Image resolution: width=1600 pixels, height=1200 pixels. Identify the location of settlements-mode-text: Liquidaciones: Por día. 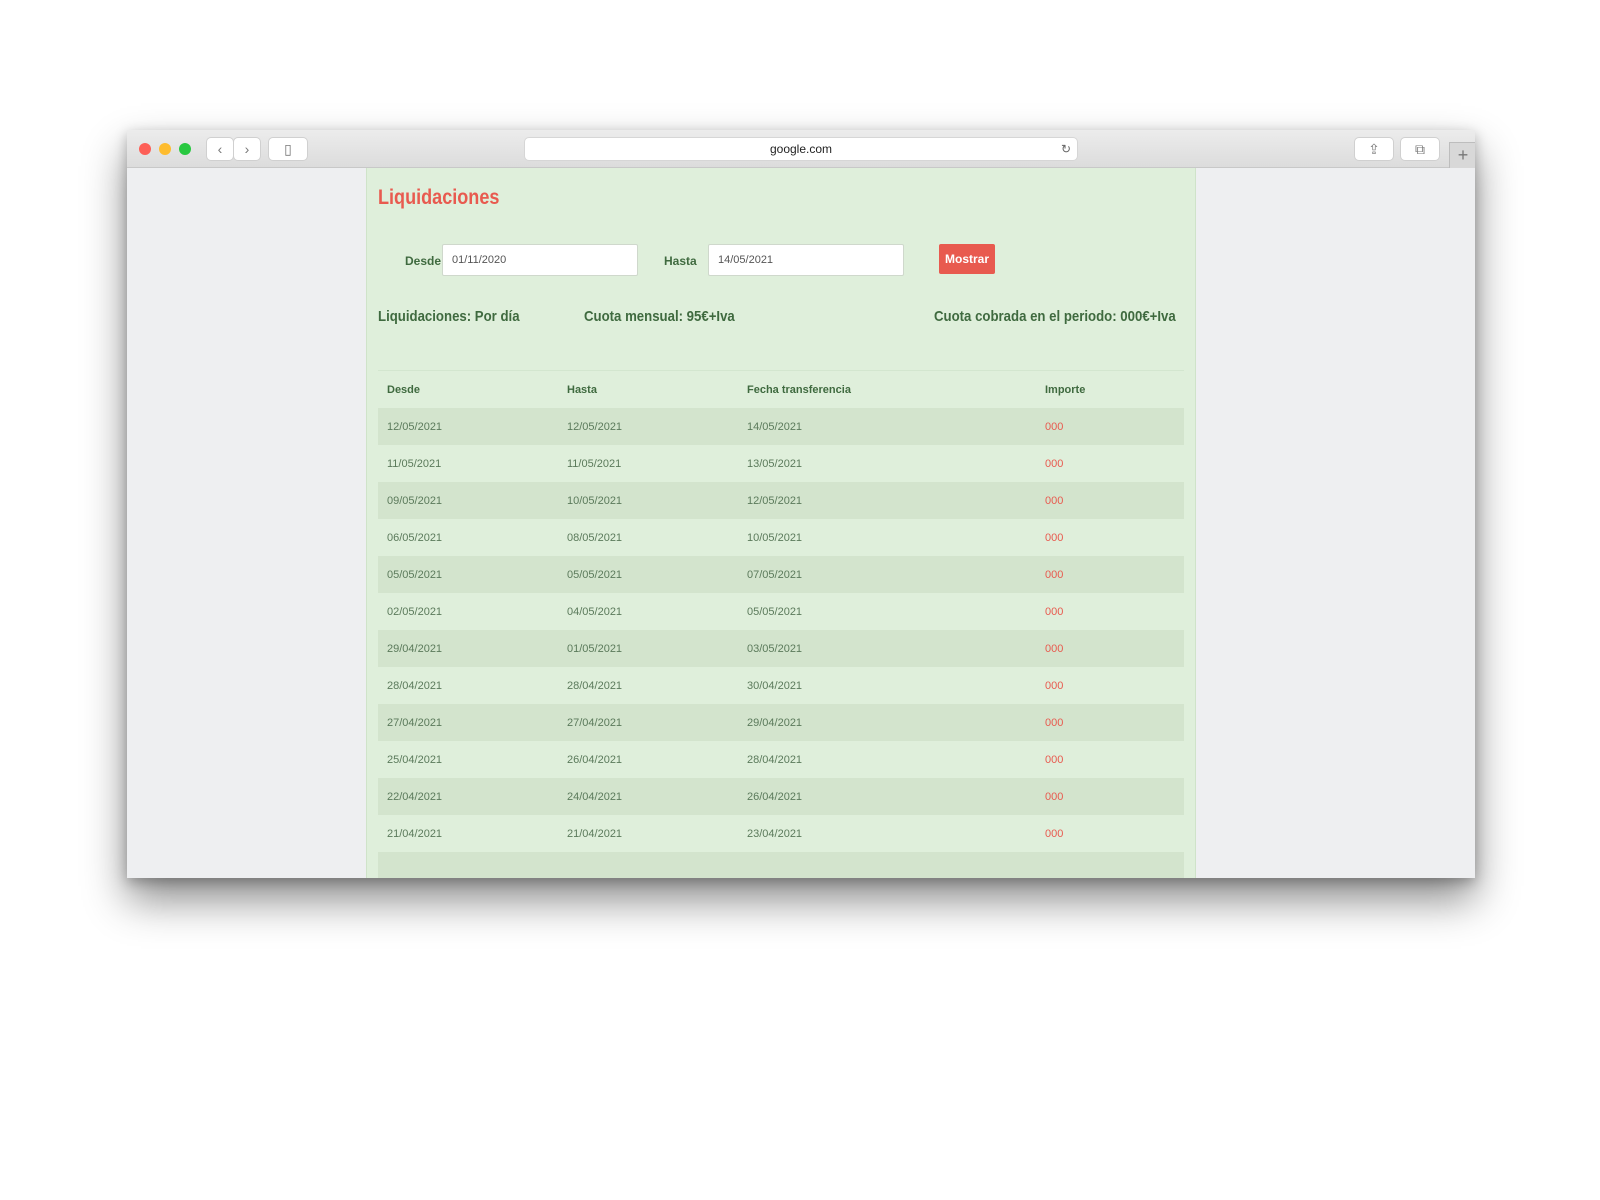
(449, 316).